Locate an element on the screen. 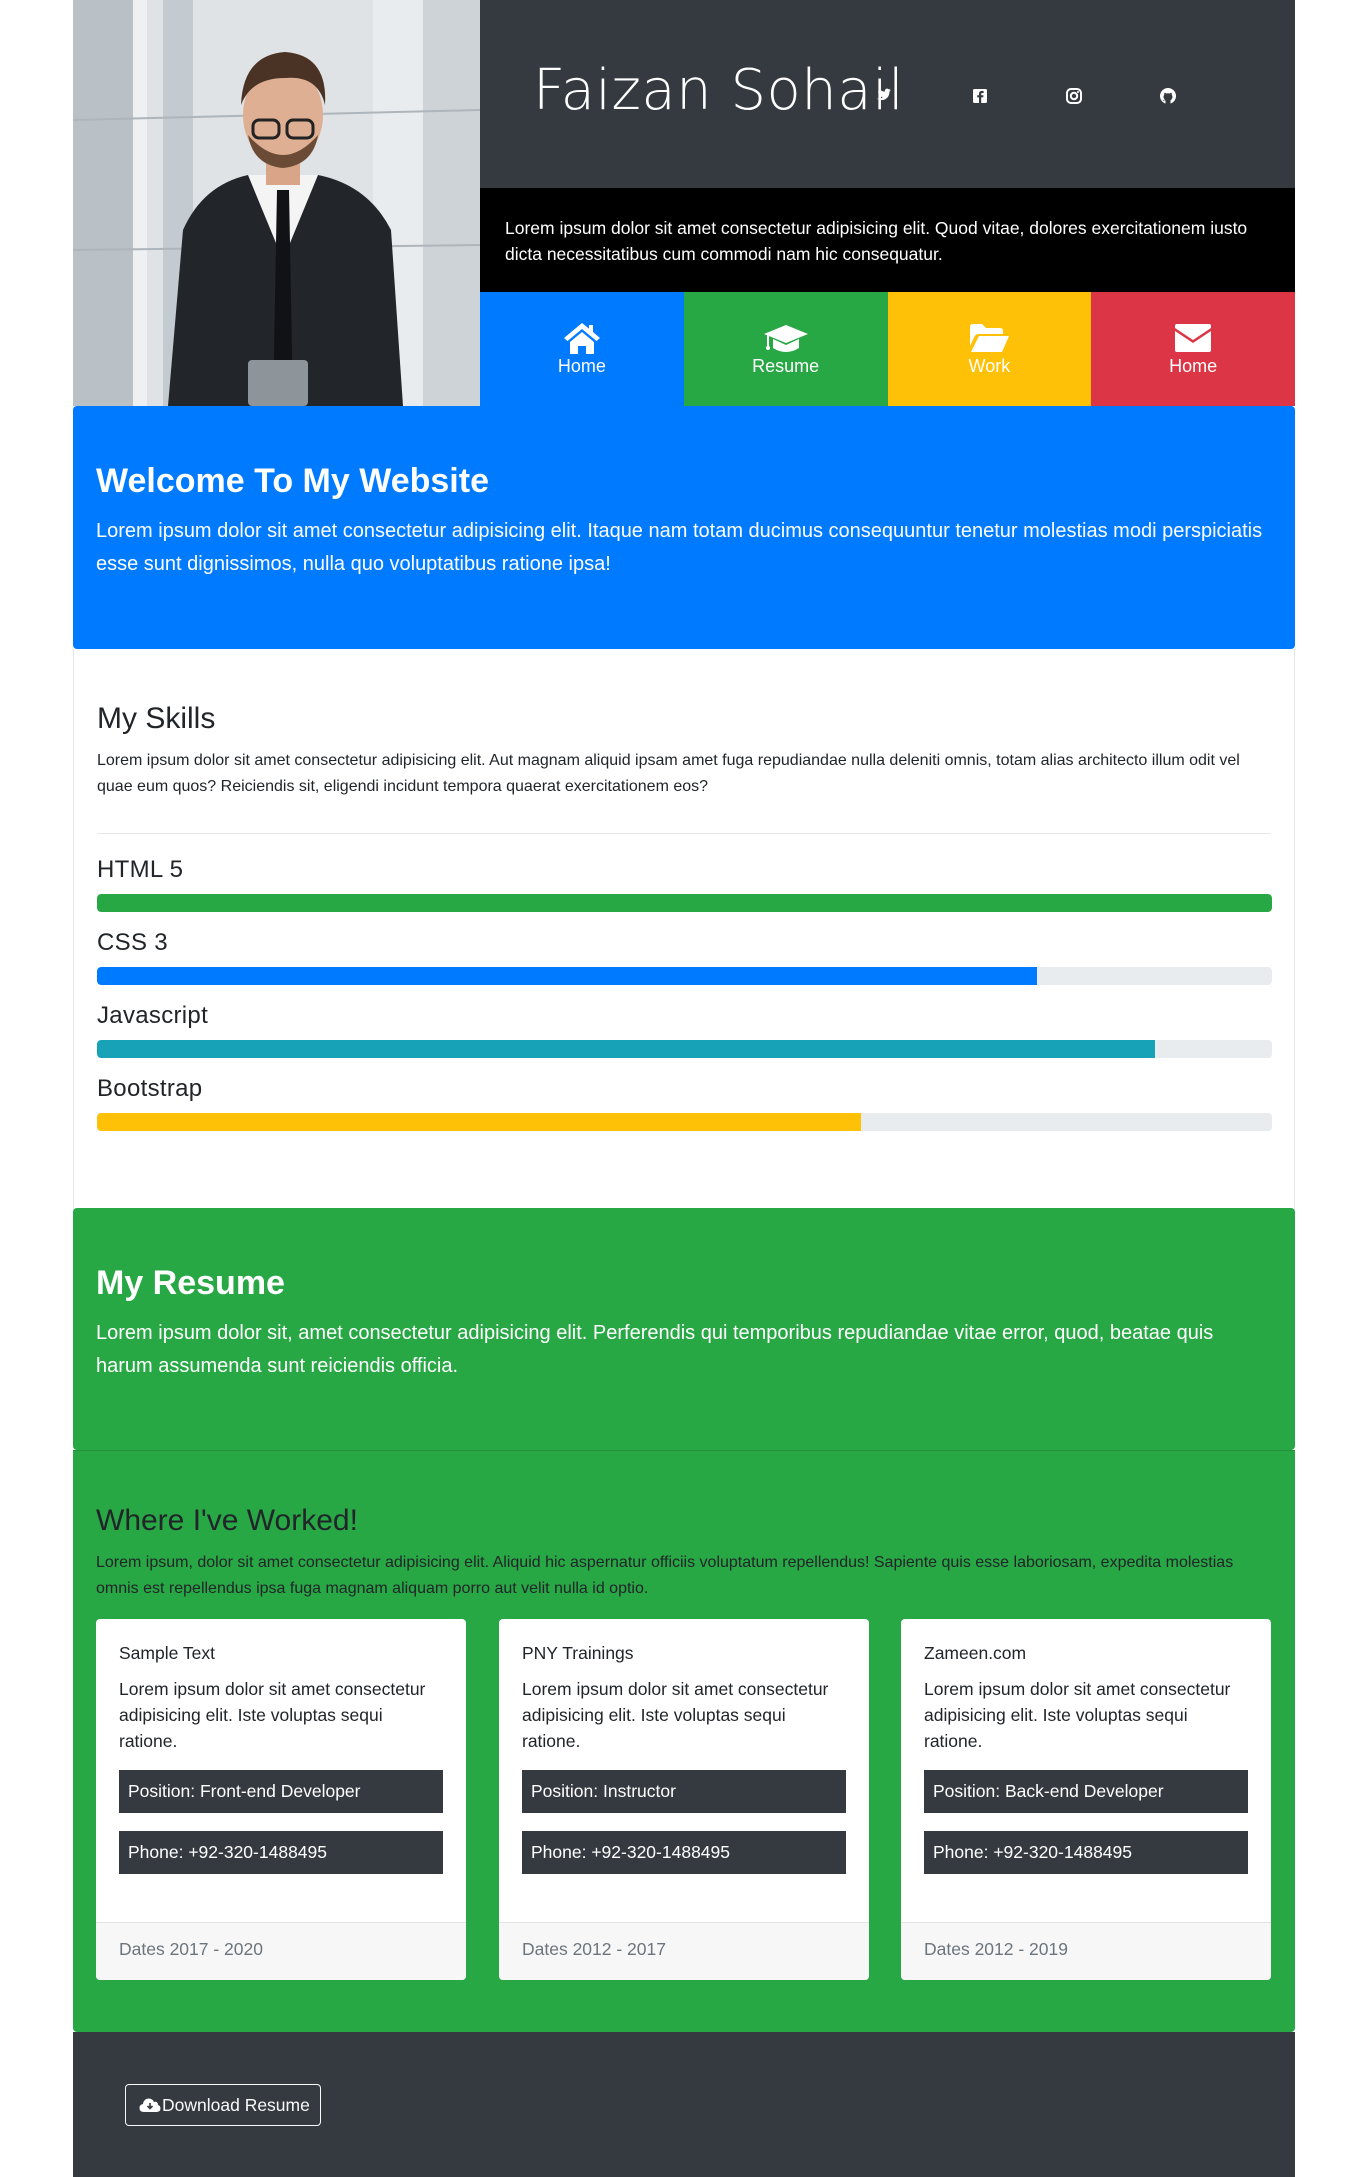 This screenshot has height=2177, width=1366. main-nav: Home Resume Work Home is located at coordinates (887, 349).